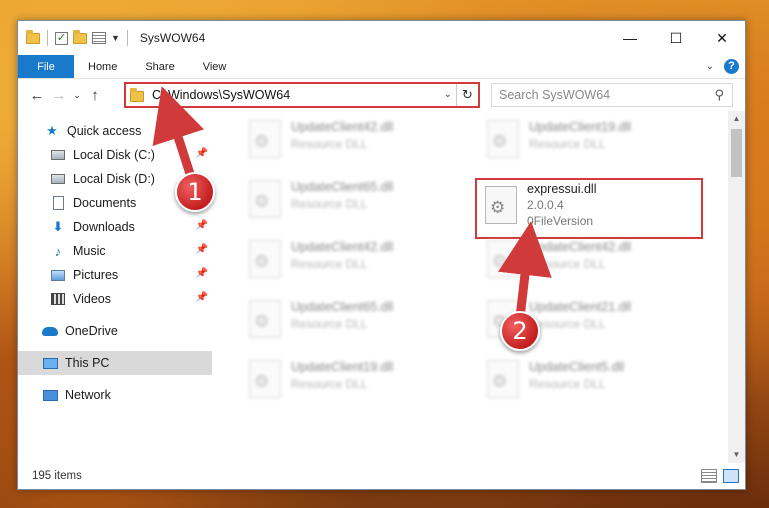  What do you see at coordinates (555, 95) in the screenshot?
I see `search-placeholder: Search SysWOW64` at bounding box center [555, 95].